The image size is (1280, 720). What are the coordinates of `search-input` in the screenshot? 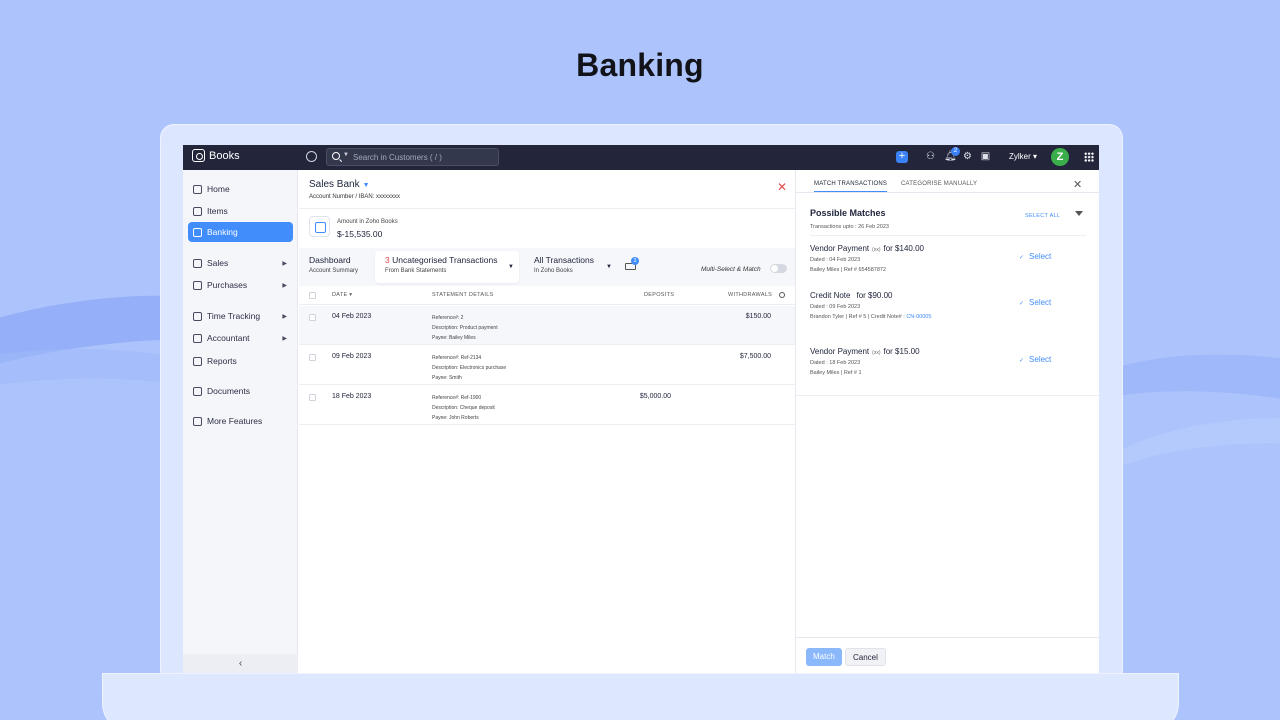 It's located at (423, 157).